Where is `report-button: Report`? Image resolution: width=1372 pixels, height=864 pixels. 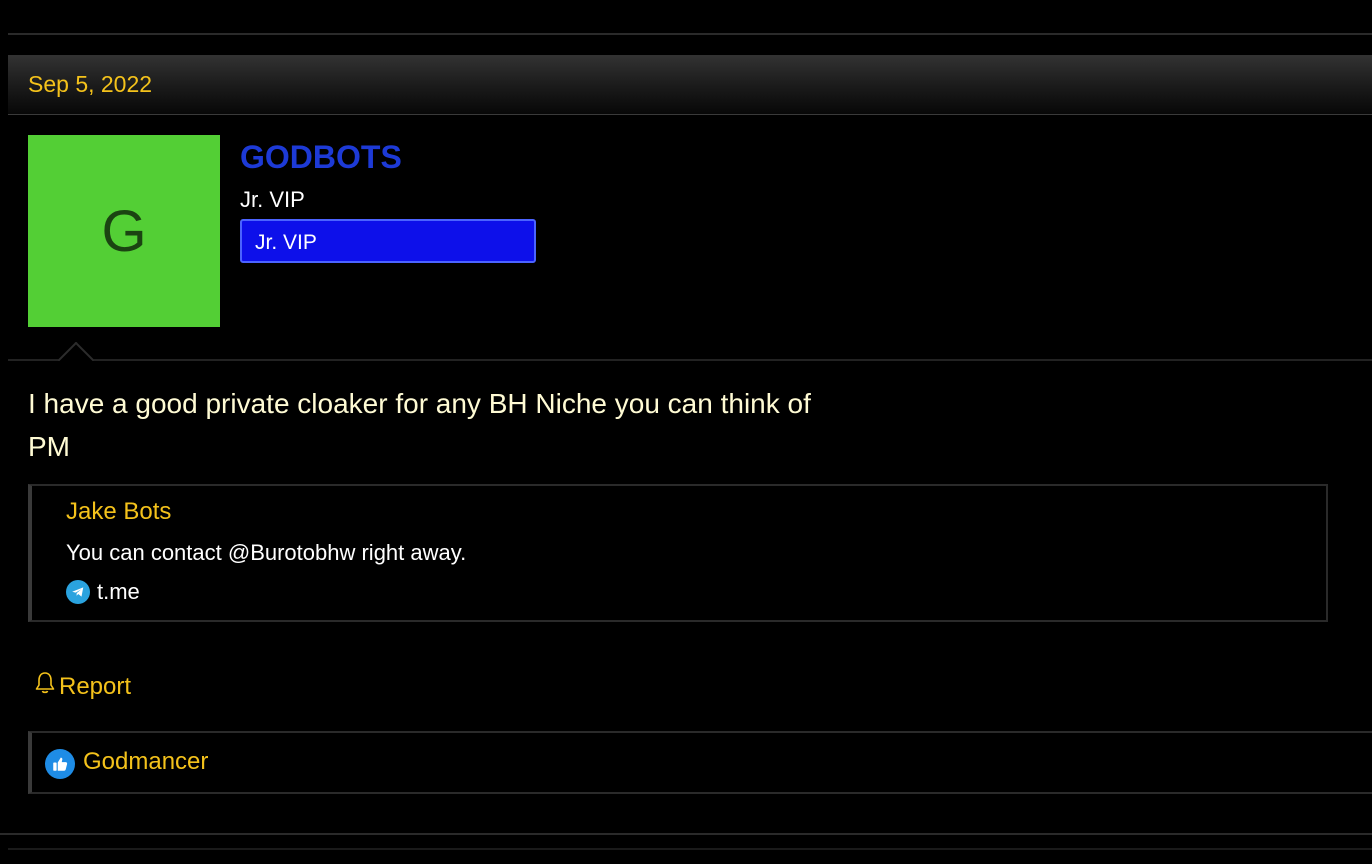
report-button: Report is located at coordinates (82, 686).